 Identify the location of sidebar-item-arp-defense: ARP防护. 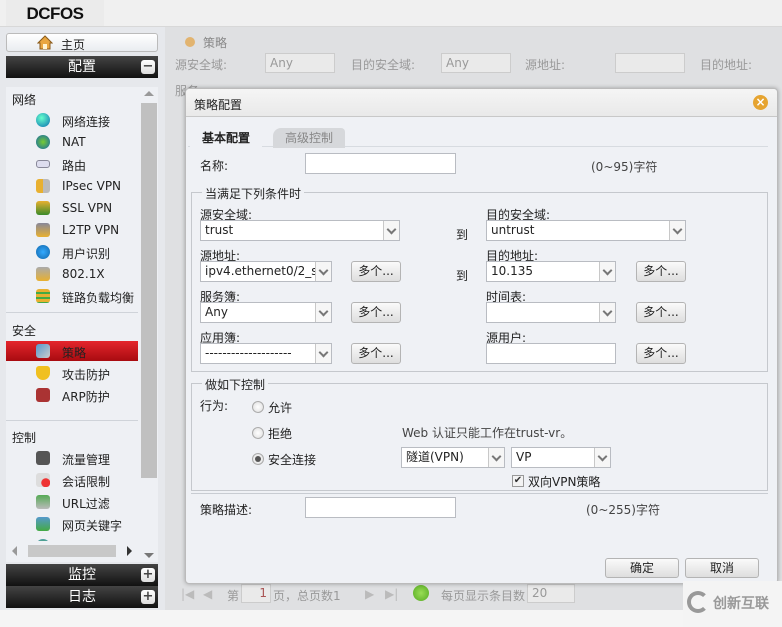
(72, 395).